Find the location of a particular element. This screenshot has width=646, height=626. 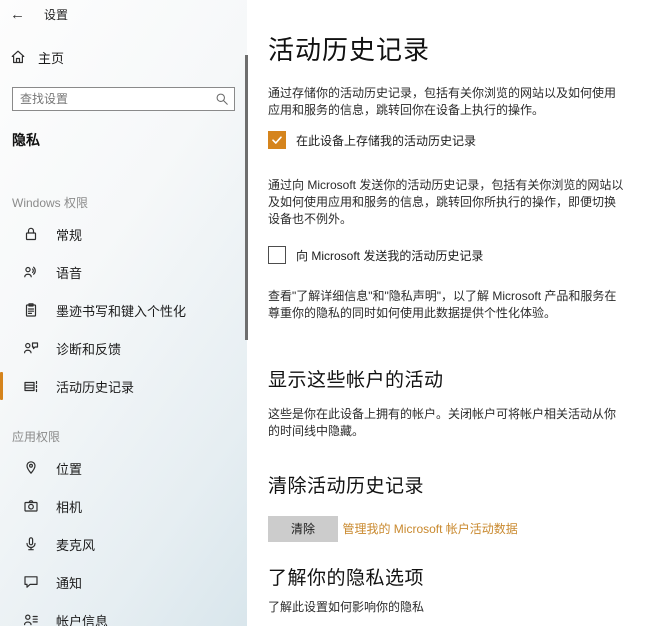

sidebar-item-location: 位置 is located at coordinates (123, 468).